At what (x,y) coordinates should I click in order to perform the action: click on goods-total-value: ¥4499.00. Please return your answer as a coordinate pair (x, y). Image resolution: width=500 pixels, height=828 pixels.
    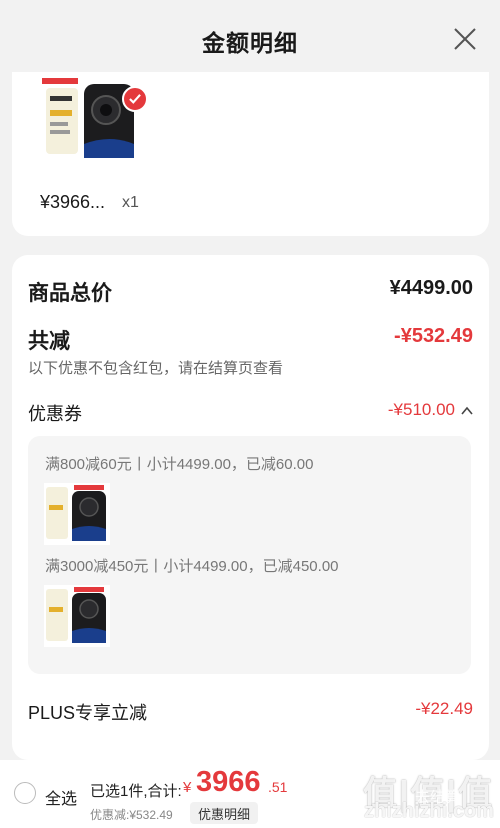
    Looking at the image, I should click on (431, 288).